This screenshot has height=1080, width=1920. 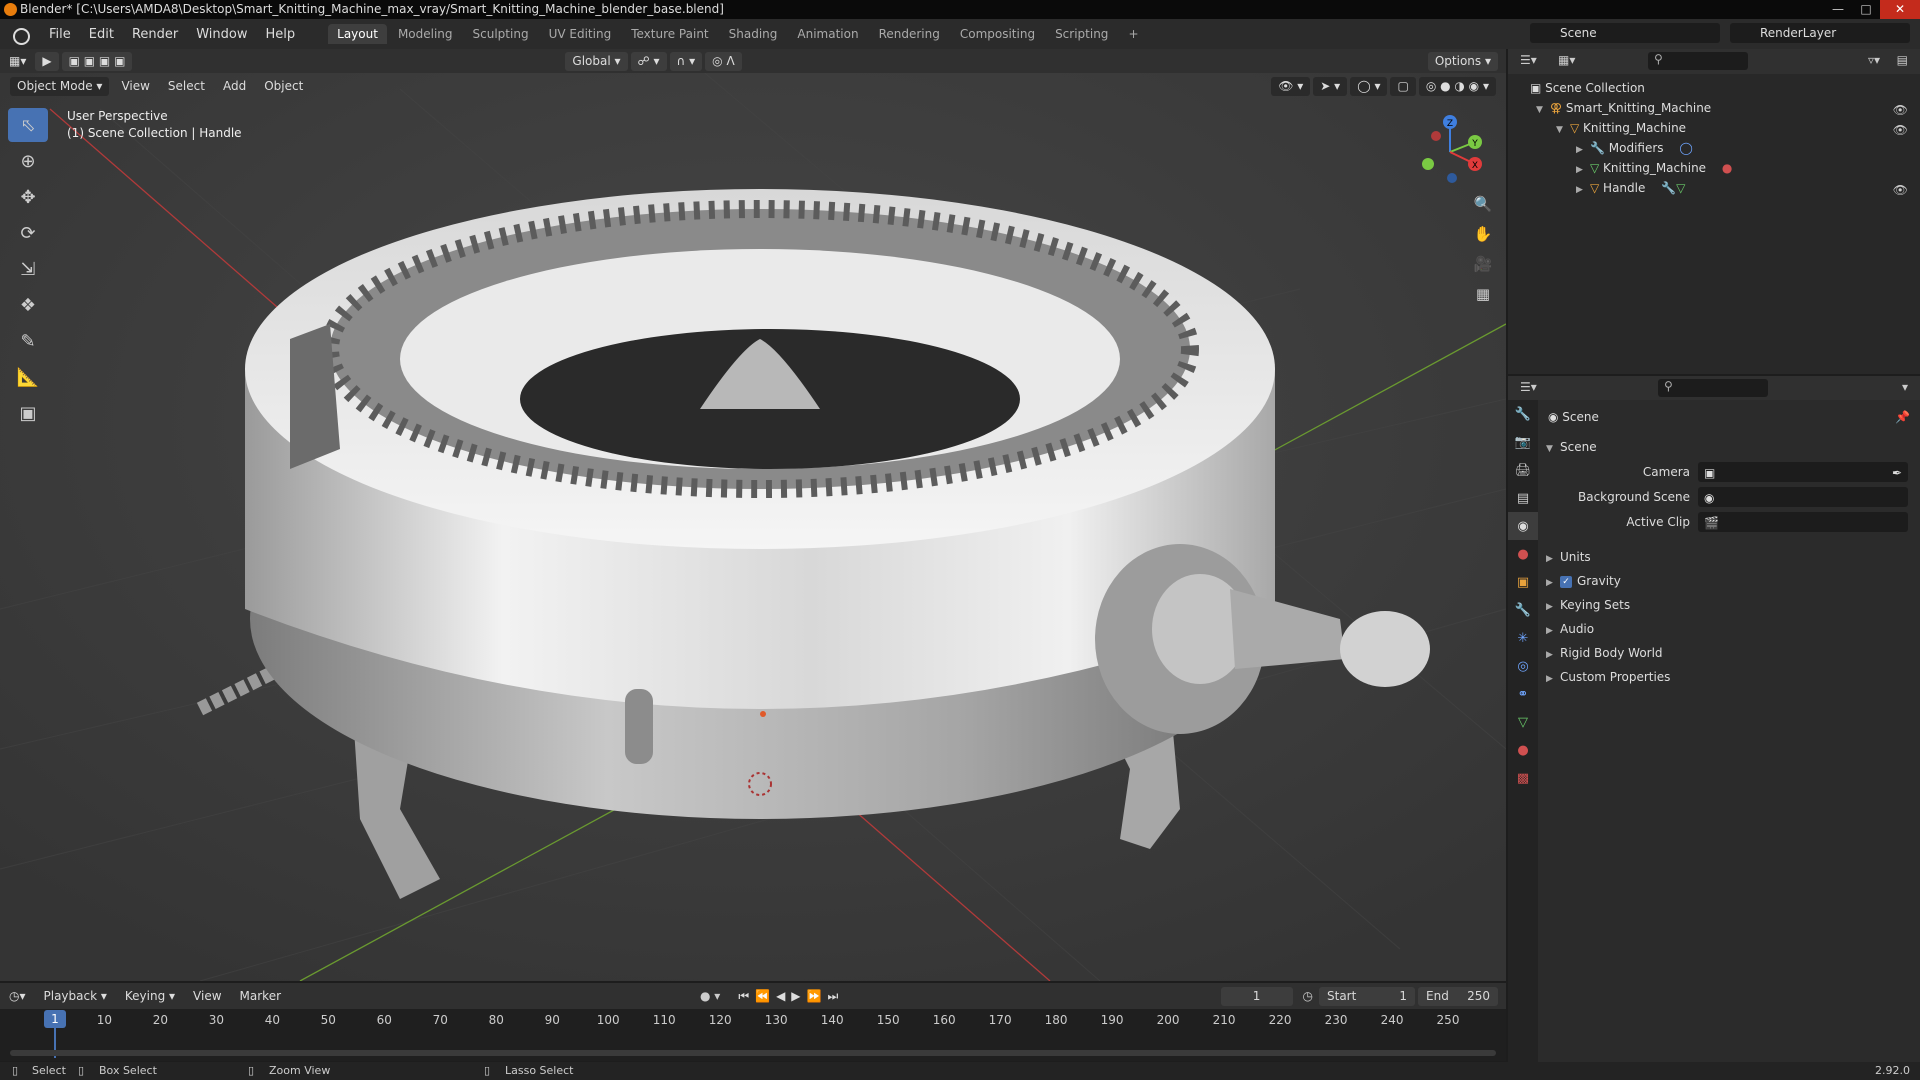 I want to click on properties-options-icon: ▾, so click(x=1905, y=387).